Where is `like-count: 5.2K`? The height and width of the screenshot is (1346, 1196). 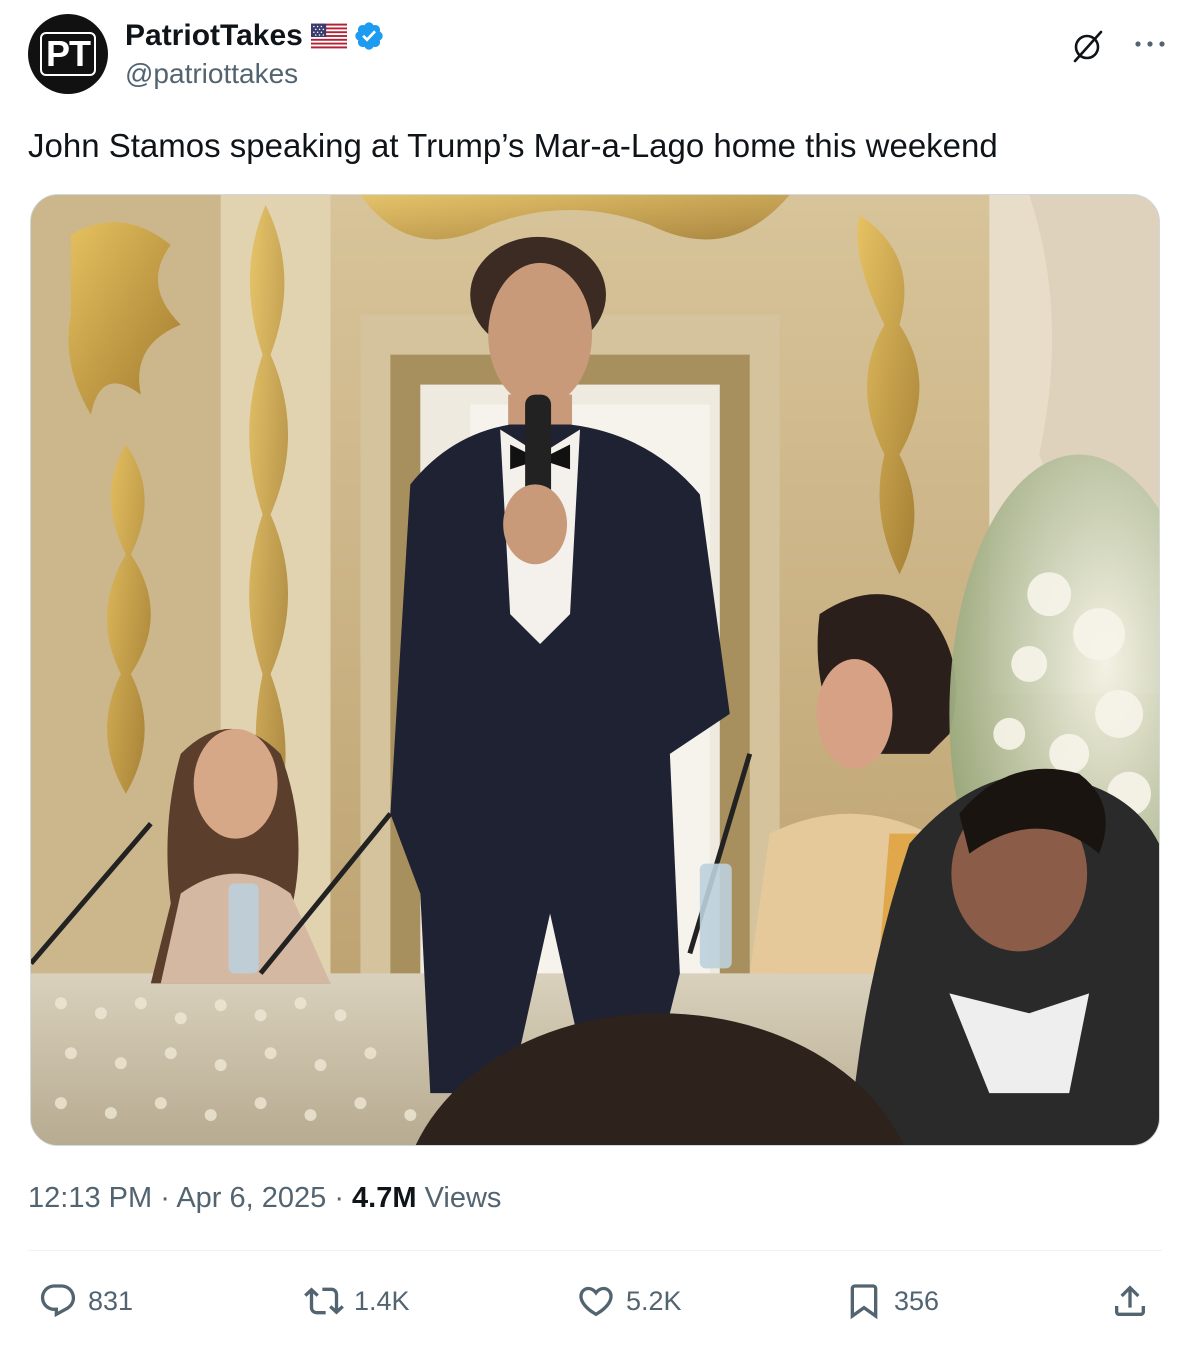 like-count: 5.2K is located at coordinates (654, 1300).